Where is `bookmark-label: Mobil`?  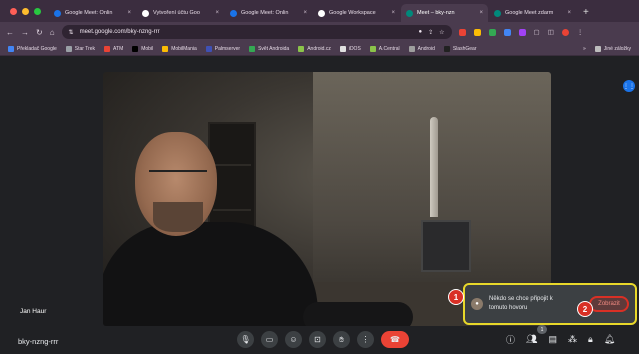
bookmark-label: Mobil is located at coordinates (147, 48).